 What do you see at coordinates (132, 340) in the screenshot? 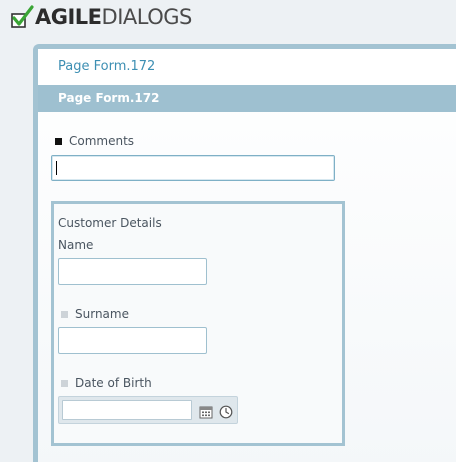
I see `surname-input` at bounding box center [132, 340].